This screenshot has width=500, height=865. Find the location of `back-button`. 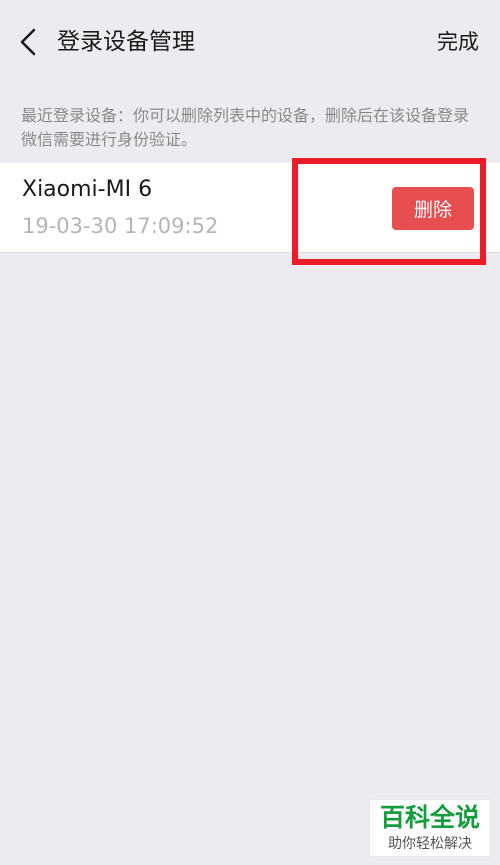

back-button is located at coordinates (28, 42).